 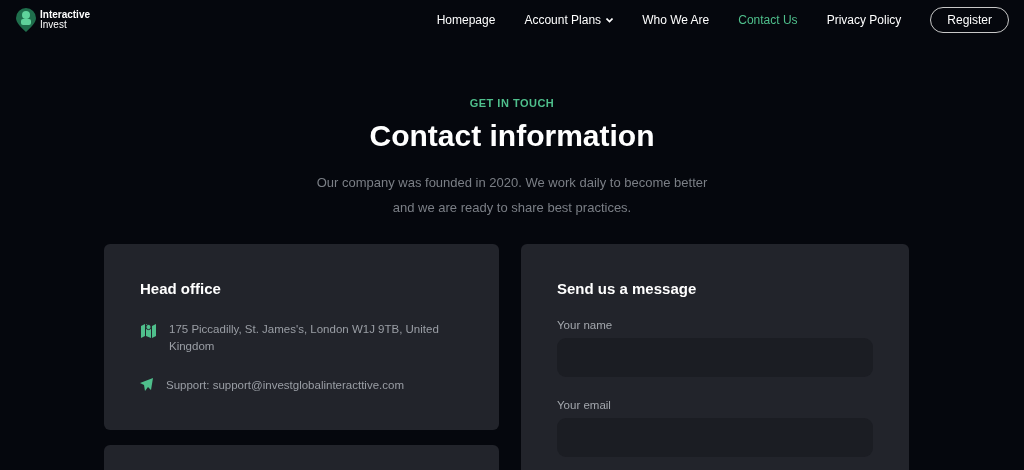 What do you see at coordinates (585, 325) in the screenshot?
I see `field-label: Your name` at bounding box center [585, 325].